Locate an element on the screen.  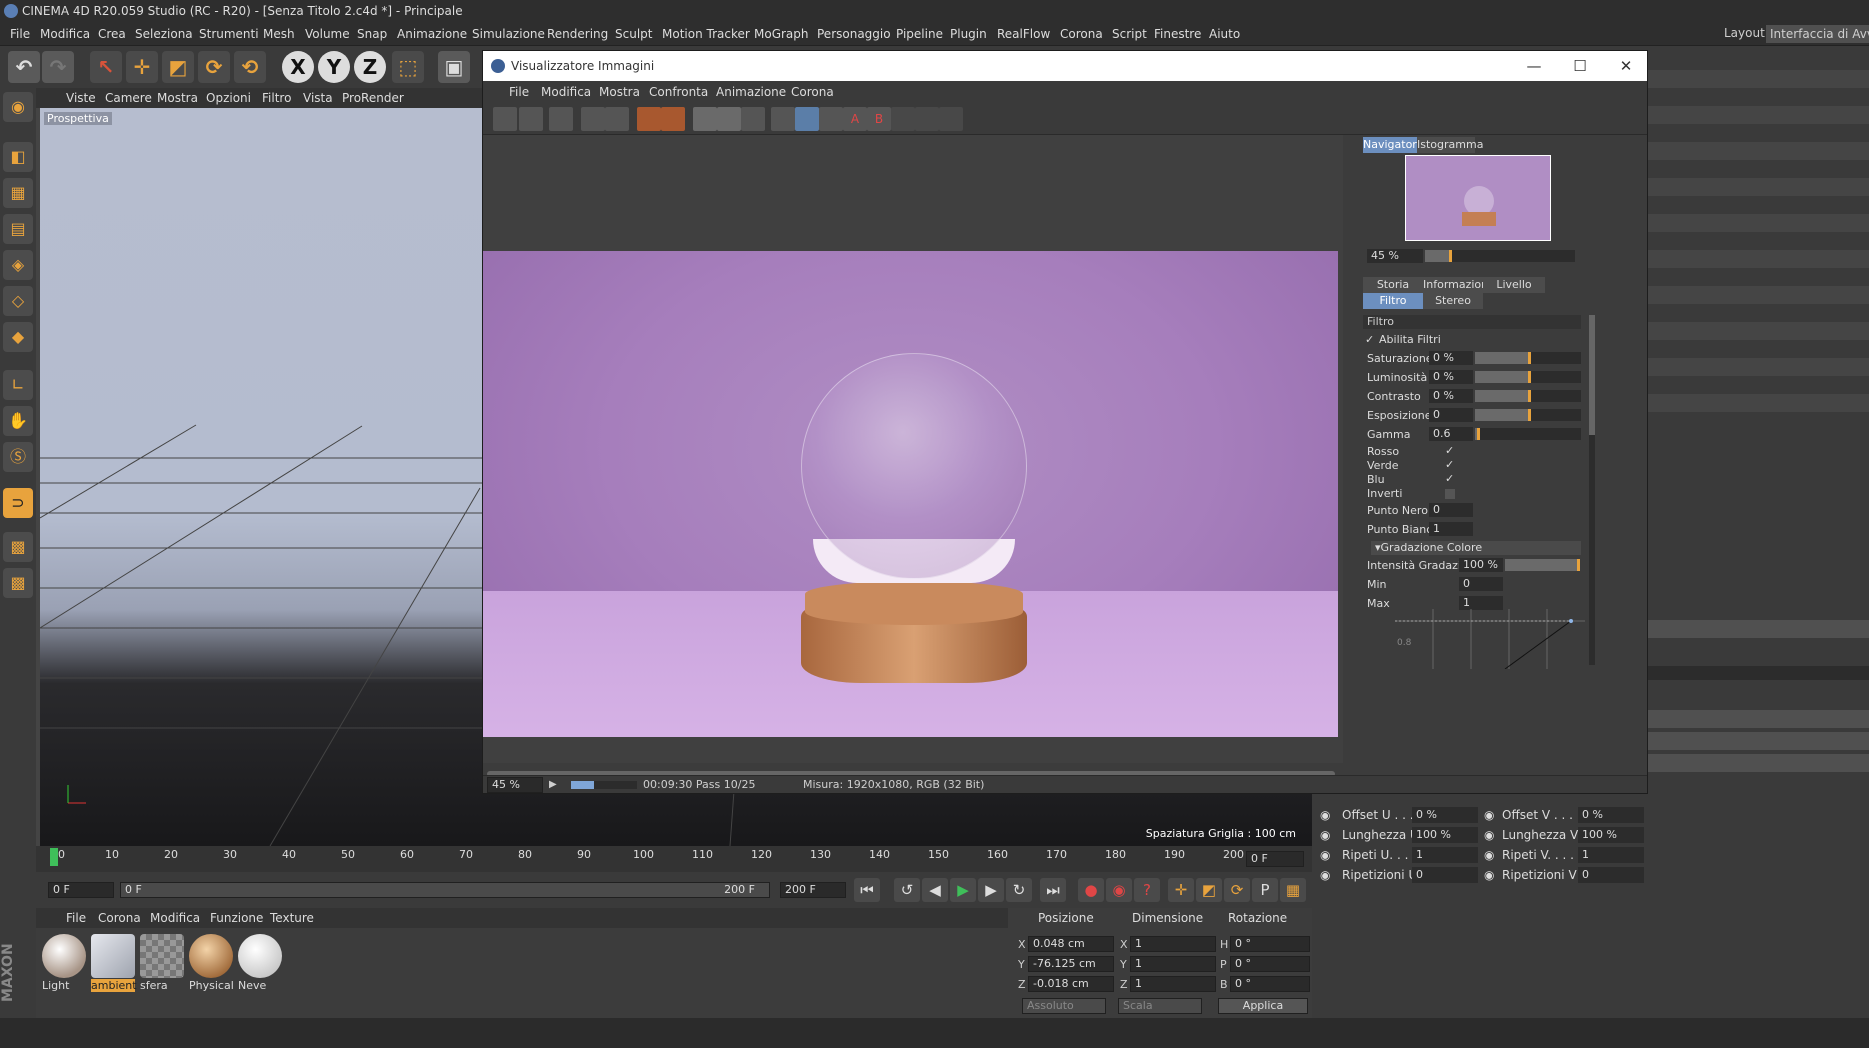
current-frame-field: 0 F is located at coordinates (1275, 859).